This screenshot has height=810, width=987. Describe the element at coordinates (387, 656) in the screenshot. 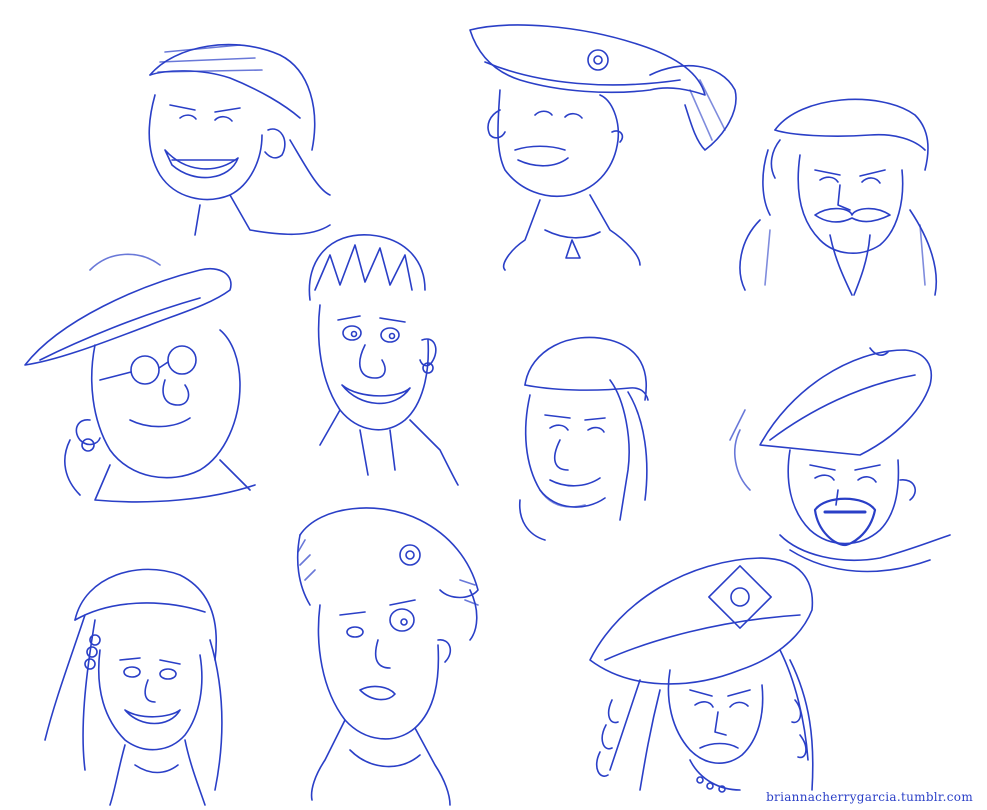

I see `pirate-fur-hat-icon` at that location.